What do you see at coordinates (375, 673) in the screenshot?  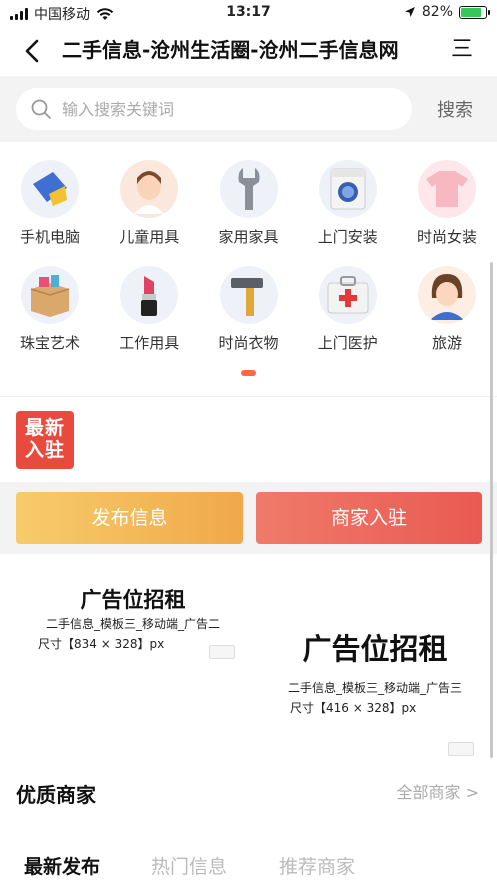 I see `ad-banner: 广告位招租 二手信息_模板三_移动端_广告三 尺寸【416 × 328】px` at bounding box center [375, 673].